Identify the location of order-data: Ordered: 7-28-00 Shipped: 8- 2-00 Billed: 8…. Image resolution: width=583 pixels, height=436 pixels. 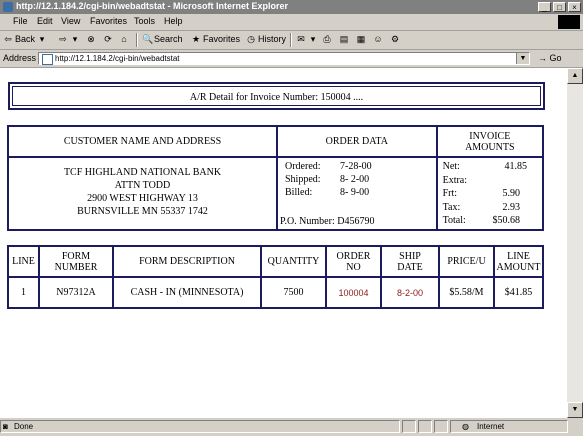
(357, 193).